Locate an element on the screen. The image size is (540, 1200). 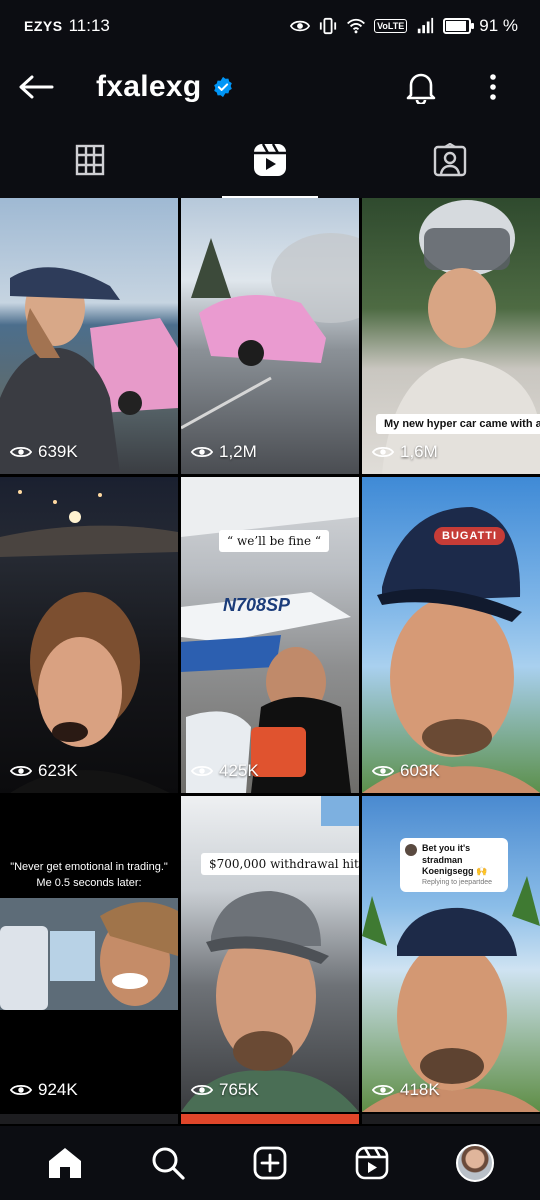
nav-create-button is located at coordinates (270, 1163).